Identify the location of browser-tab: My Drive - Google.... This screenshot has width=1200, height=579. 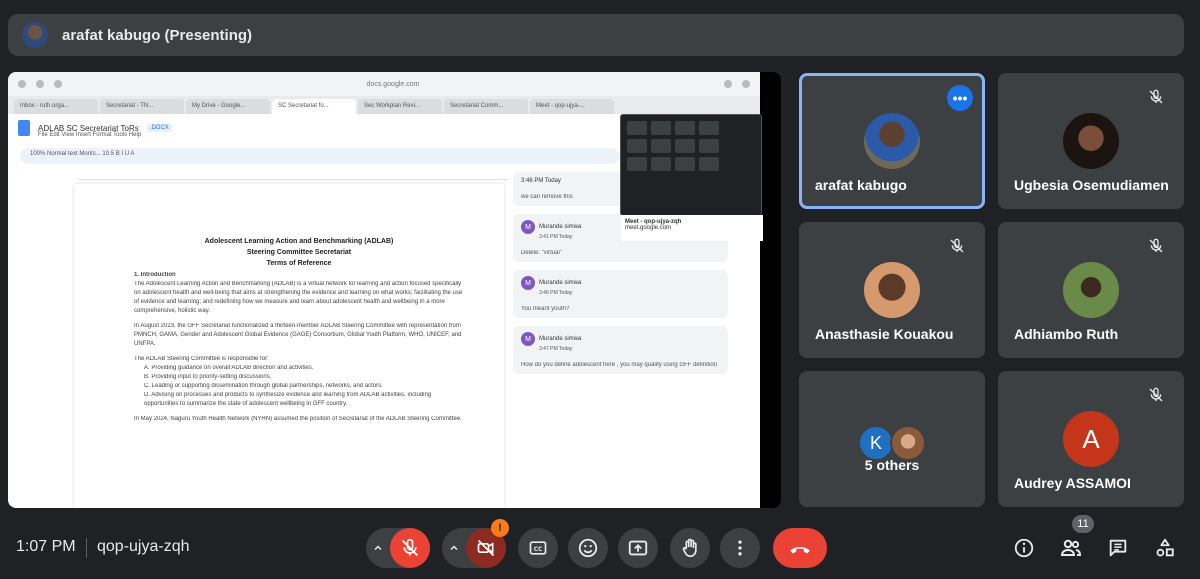
(228, 106).